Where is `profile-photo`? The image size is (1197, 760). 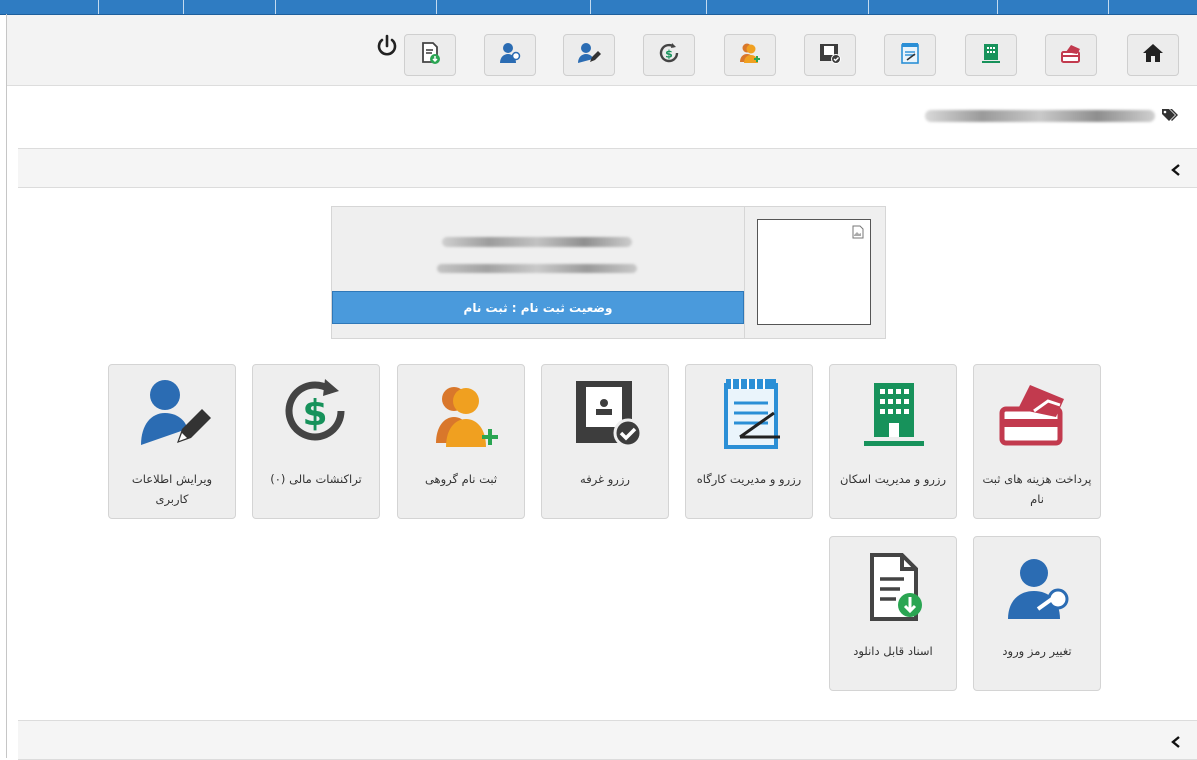
profile-photo is located at coordinates (814, 272).